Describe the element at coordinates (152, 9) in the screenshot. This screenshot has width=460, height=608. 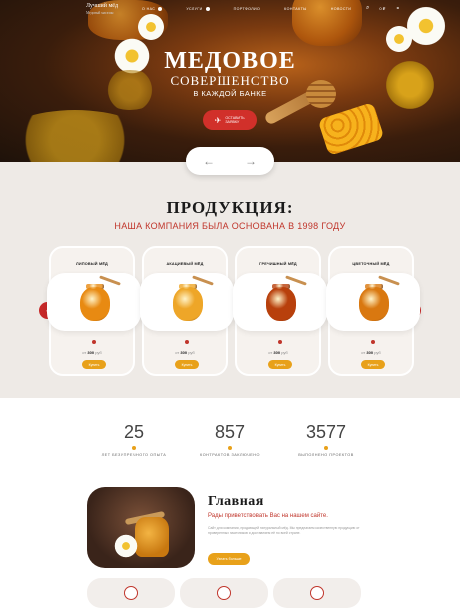
I see `nav-link-about: О НАС` at that location.